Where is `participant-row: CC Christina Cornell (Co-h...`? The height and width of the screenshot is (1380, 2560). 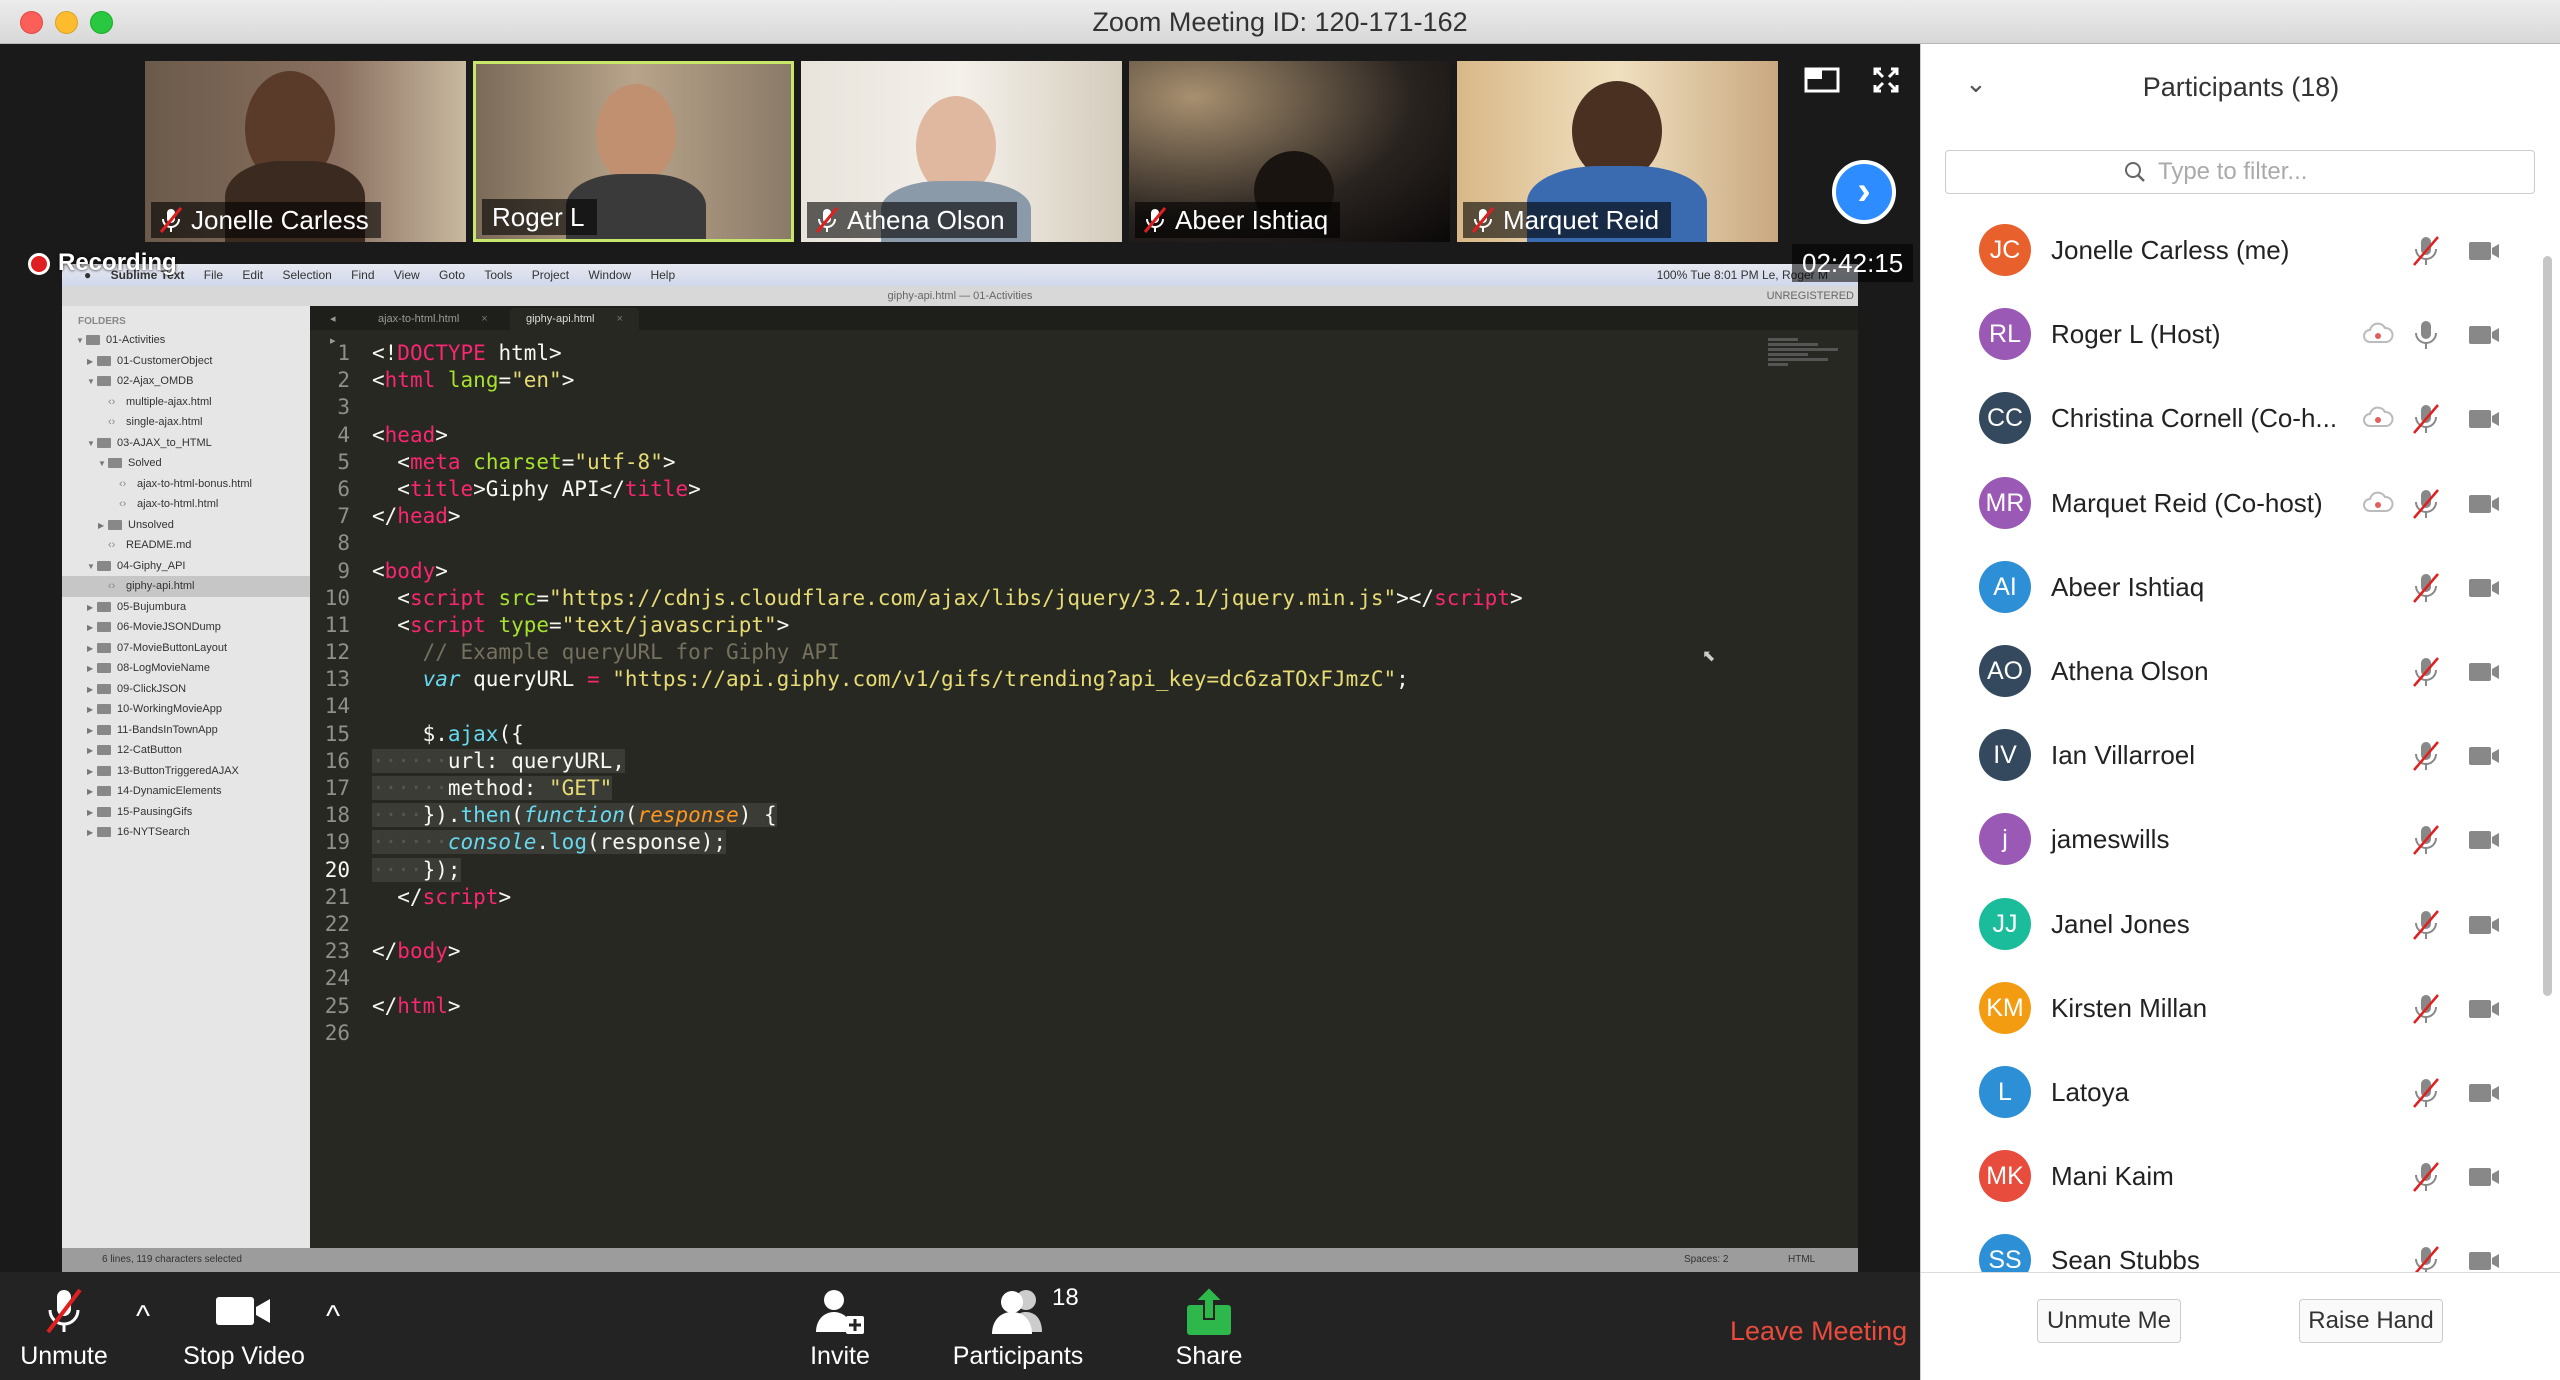
participant-row: CC Christina Cornell (Co-h... is located at coordinates (2231, 418).